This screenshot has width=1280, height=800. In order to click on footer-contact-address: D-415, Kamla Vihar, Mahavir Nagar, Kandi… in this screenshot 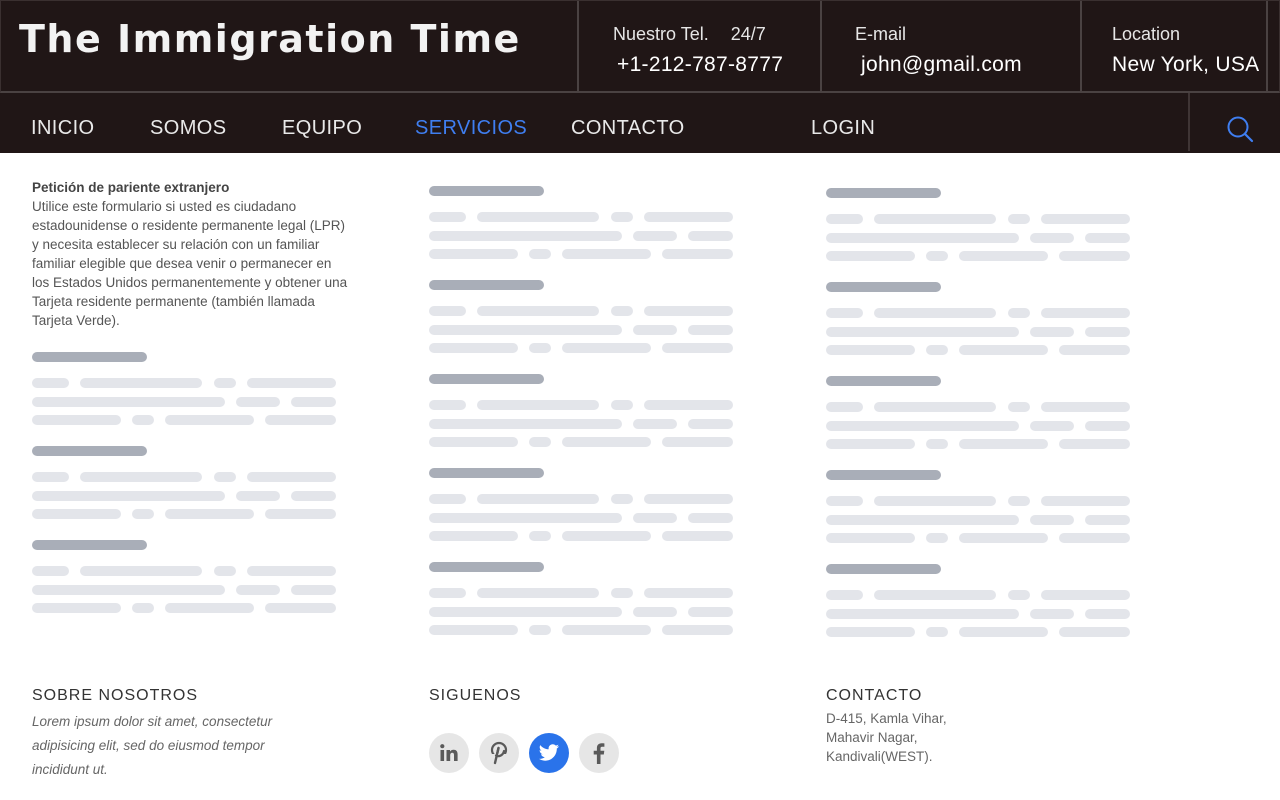, I will do `click(886, 737)`.